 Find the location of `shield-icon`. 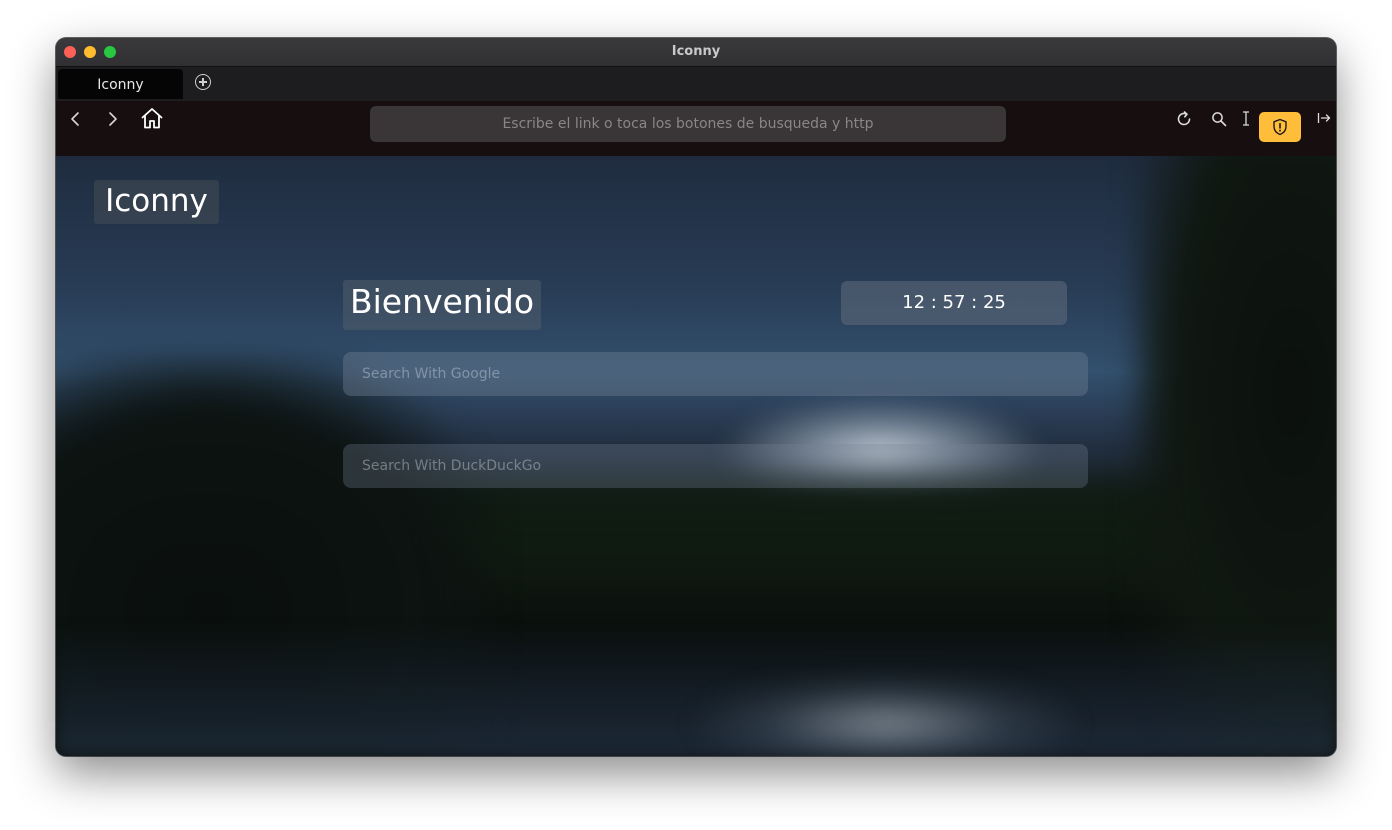

shield-icon is located at coordinates (1280, 127).